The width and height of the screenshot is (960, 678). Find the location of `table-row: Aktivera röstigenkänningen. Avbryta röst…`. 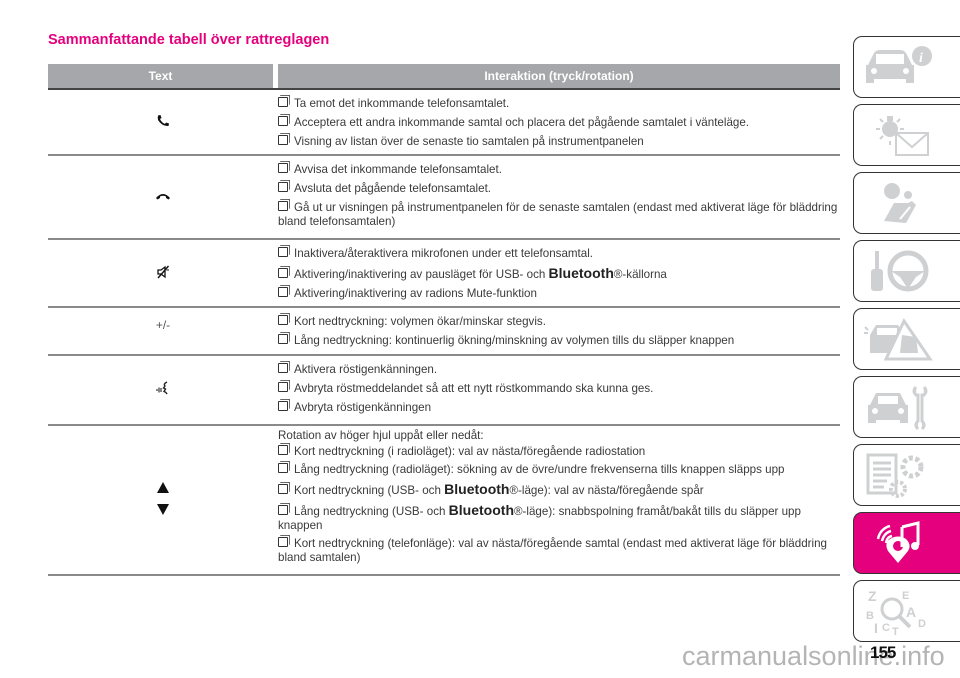

table-row: Aktivera röstigenkänningen. Avbryta röst… is located at coordinates (444, 391).